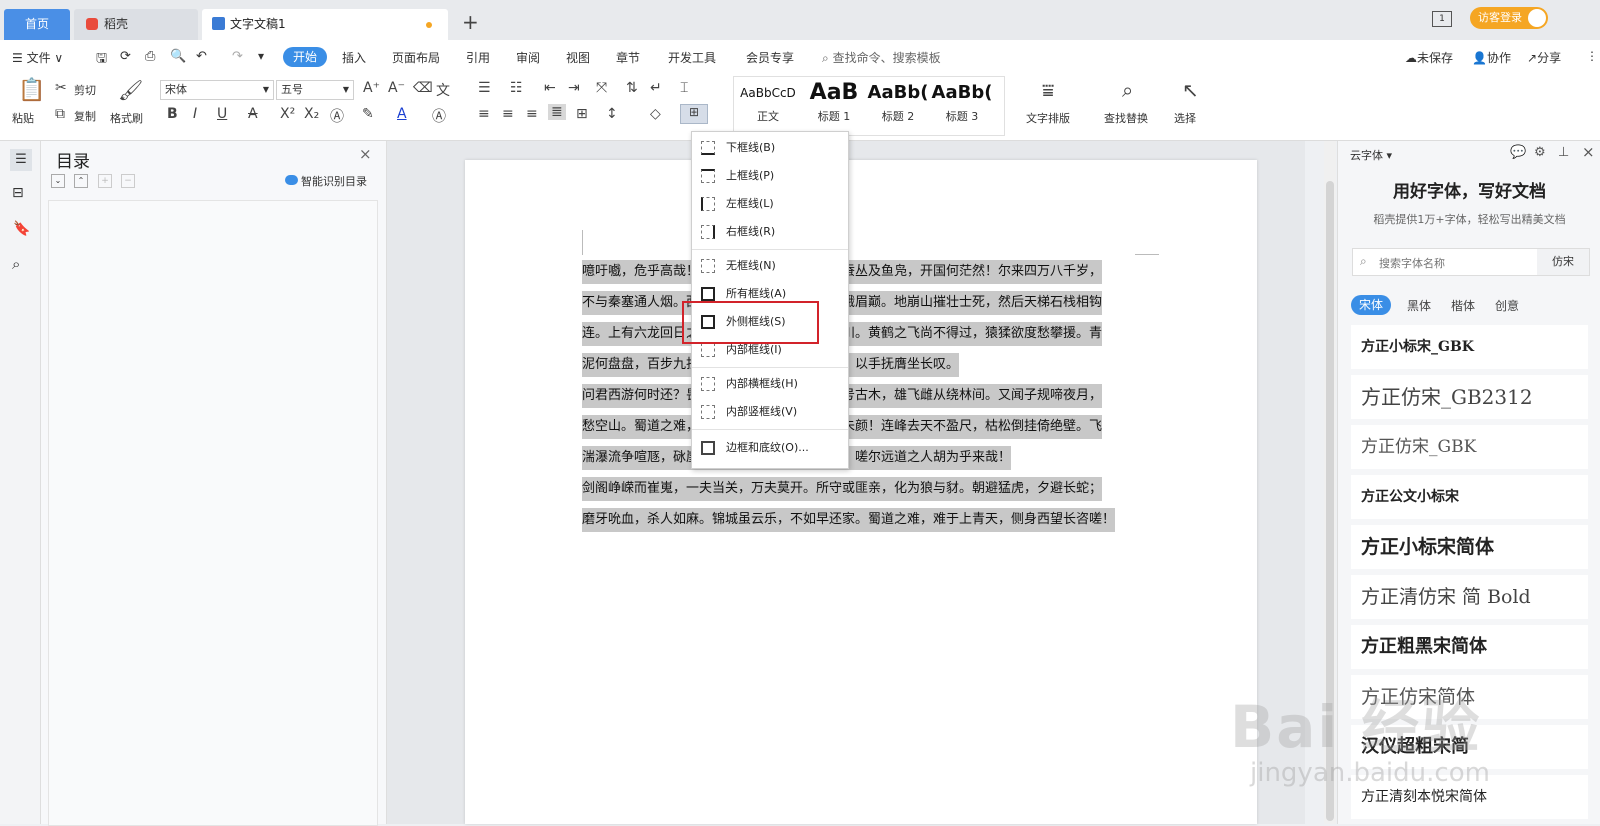 Image resolution: width=1600 pixels, height=826 pixels. I want to click on share-button: ↗分享, so click(1544, 57).